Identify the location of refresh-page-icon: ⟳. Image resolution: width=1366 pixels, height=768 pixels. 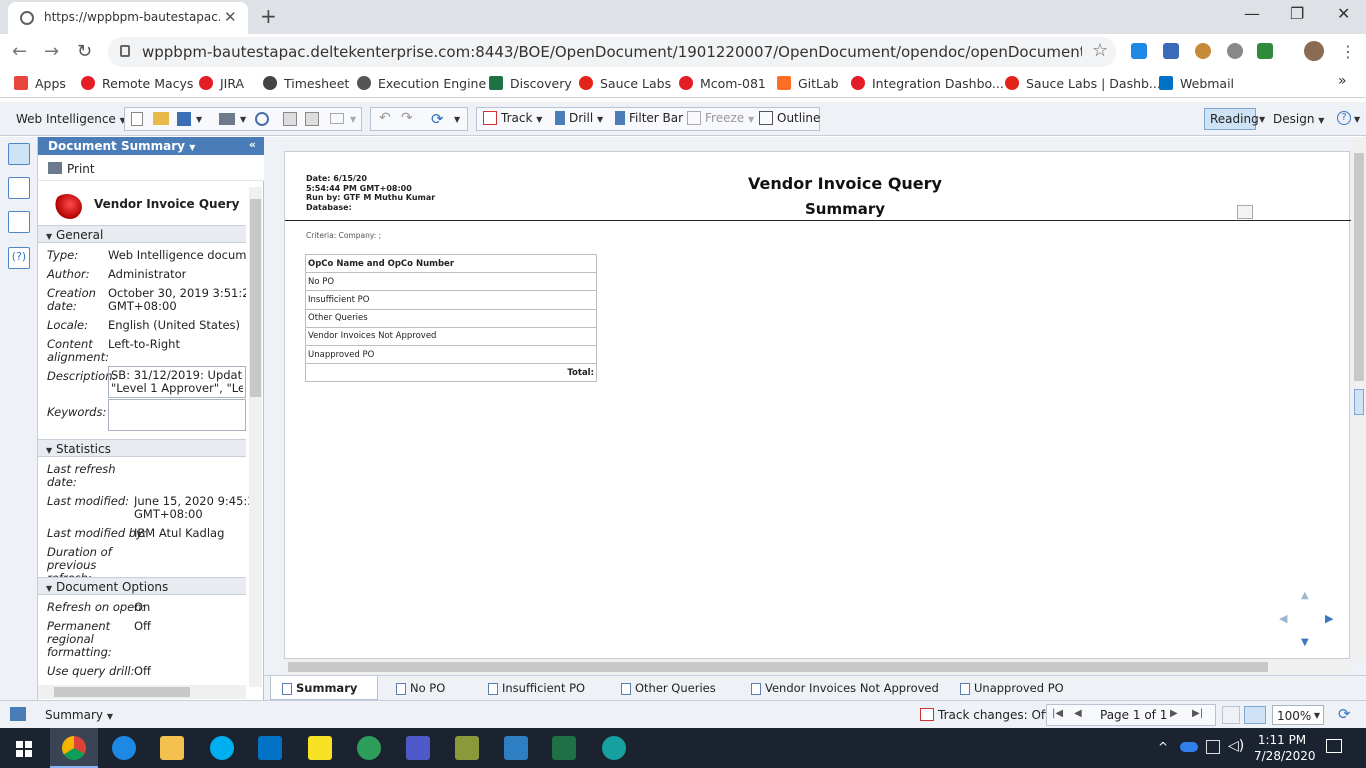
(1344, 714).